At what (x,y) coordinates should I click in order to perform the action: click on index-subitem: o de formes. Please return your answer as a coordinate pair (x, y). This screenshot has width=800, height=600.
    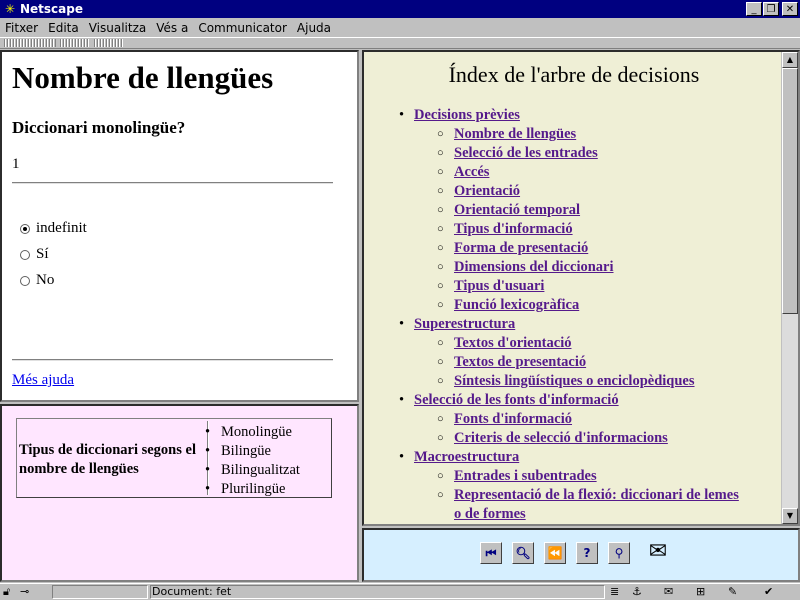
    Looking at the image, I should click on (566, 514).